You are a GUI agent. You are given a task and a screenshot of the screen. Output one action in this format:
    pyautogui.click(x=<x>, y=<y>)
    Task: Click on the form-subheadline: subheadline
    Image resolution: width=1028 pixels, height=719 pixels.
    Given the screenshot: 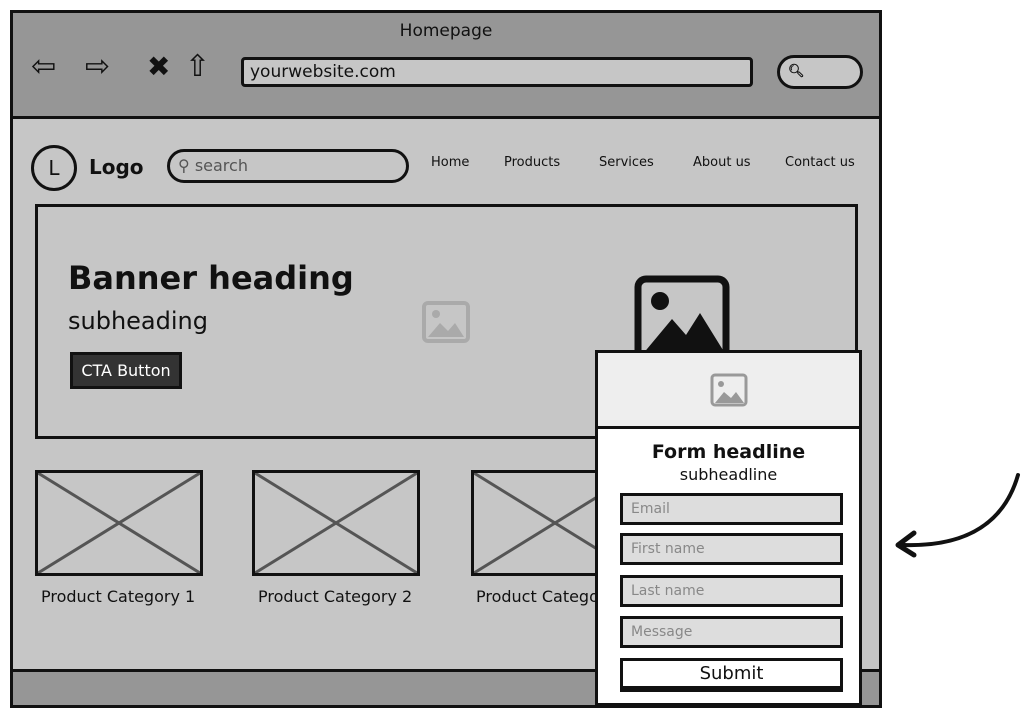 What is the action you would take?
    pyautogui.click(x=728, y=474)
    